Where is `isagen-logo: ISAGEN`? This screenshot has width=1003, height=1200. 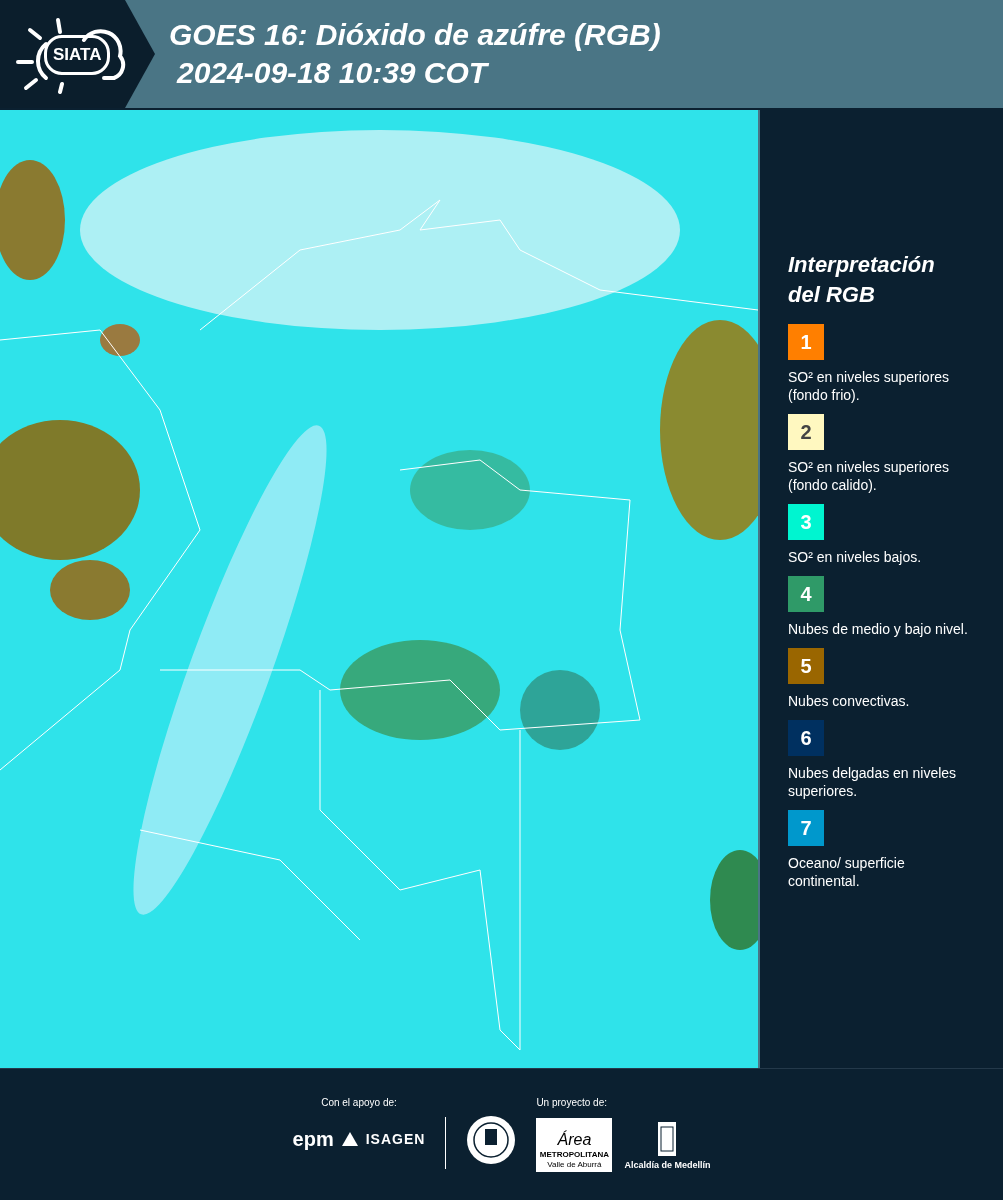
isagen-logo: ISAGEN is located at coordinates (395, 1139).